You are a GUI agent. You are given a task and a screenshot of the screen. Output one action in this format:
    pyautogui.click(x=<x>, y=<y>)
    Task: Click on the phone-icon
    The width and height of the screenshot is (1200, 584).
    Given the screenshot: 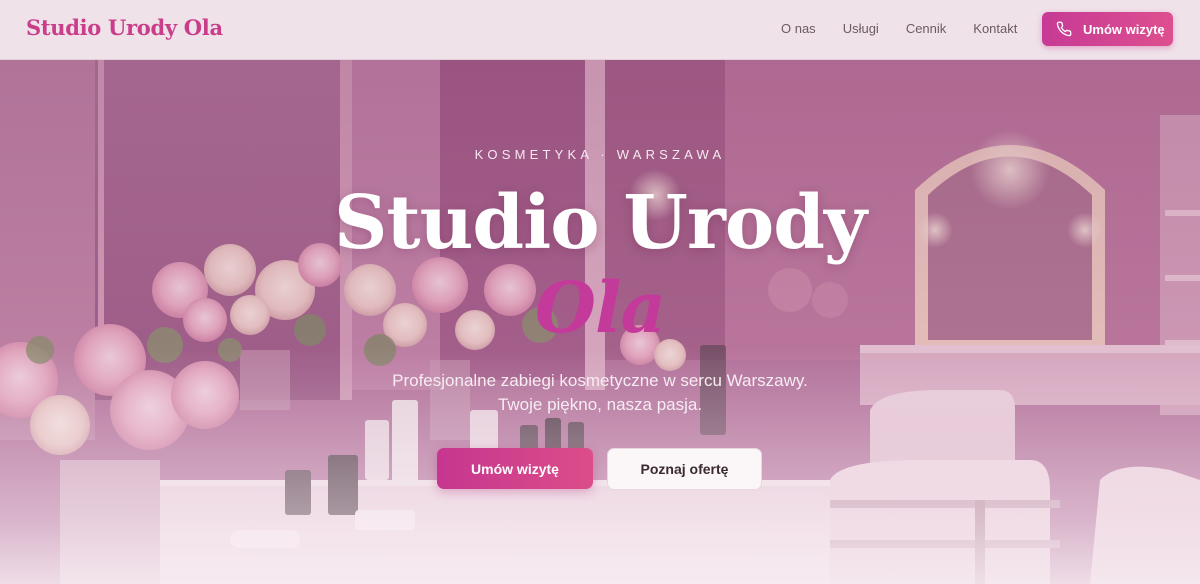 What is the action you would take?
    pyautogui.click(x=1064, y=29)
    